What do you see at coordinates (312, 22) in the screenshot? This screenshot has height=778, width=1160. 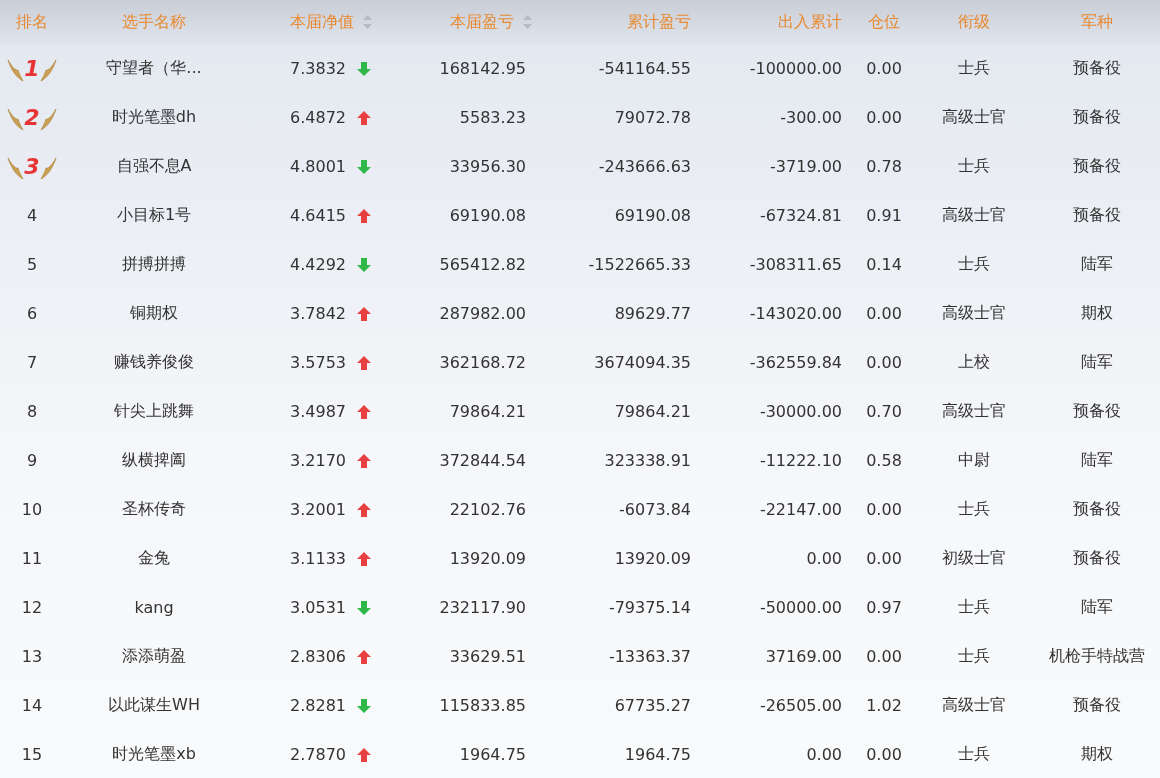 I see `column-header: 本届净值` at bounding box center [312, 22].